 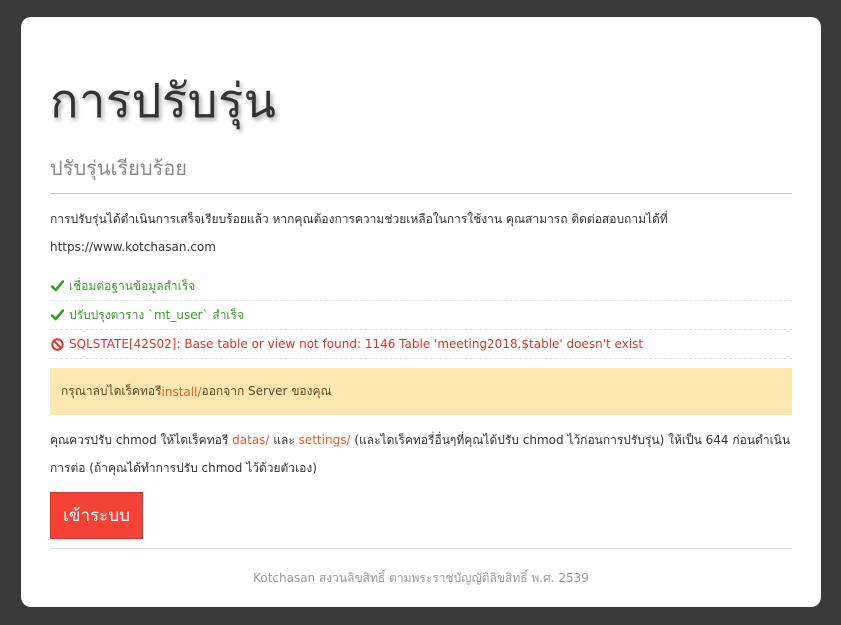 I want to click on datas-dir: datas/, so click(x=251, y=440).